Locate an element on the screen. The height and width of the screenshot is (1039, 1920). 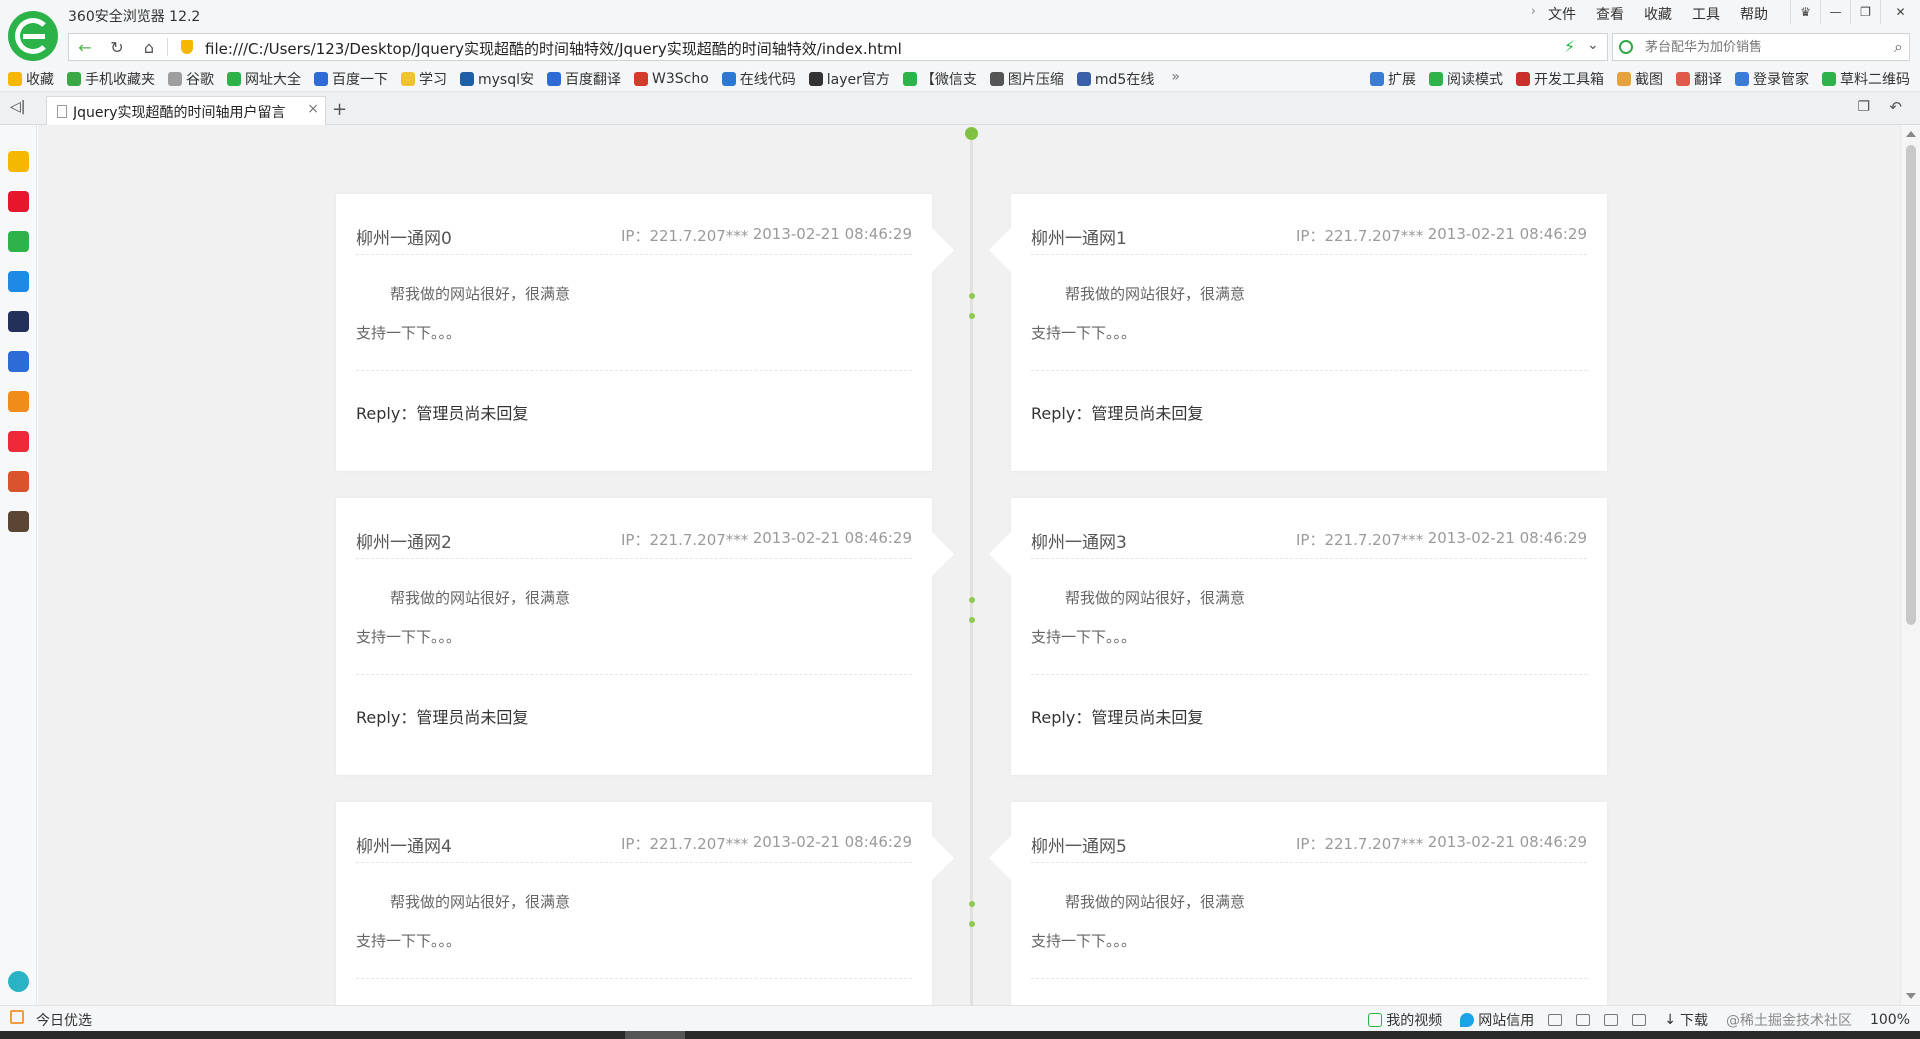
bookmark-label: 学习 is located at coordinates (433, 80).